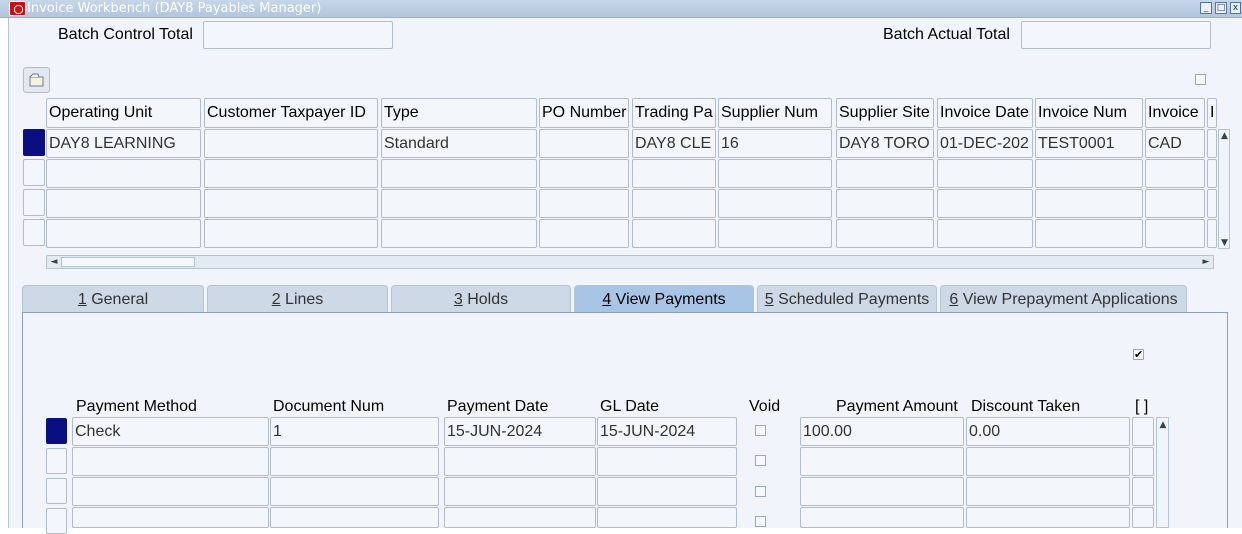  Describe the element at coordinates (775, 113) in the screenshot. I see `invoice-col-header: Supplier Num` at that location.